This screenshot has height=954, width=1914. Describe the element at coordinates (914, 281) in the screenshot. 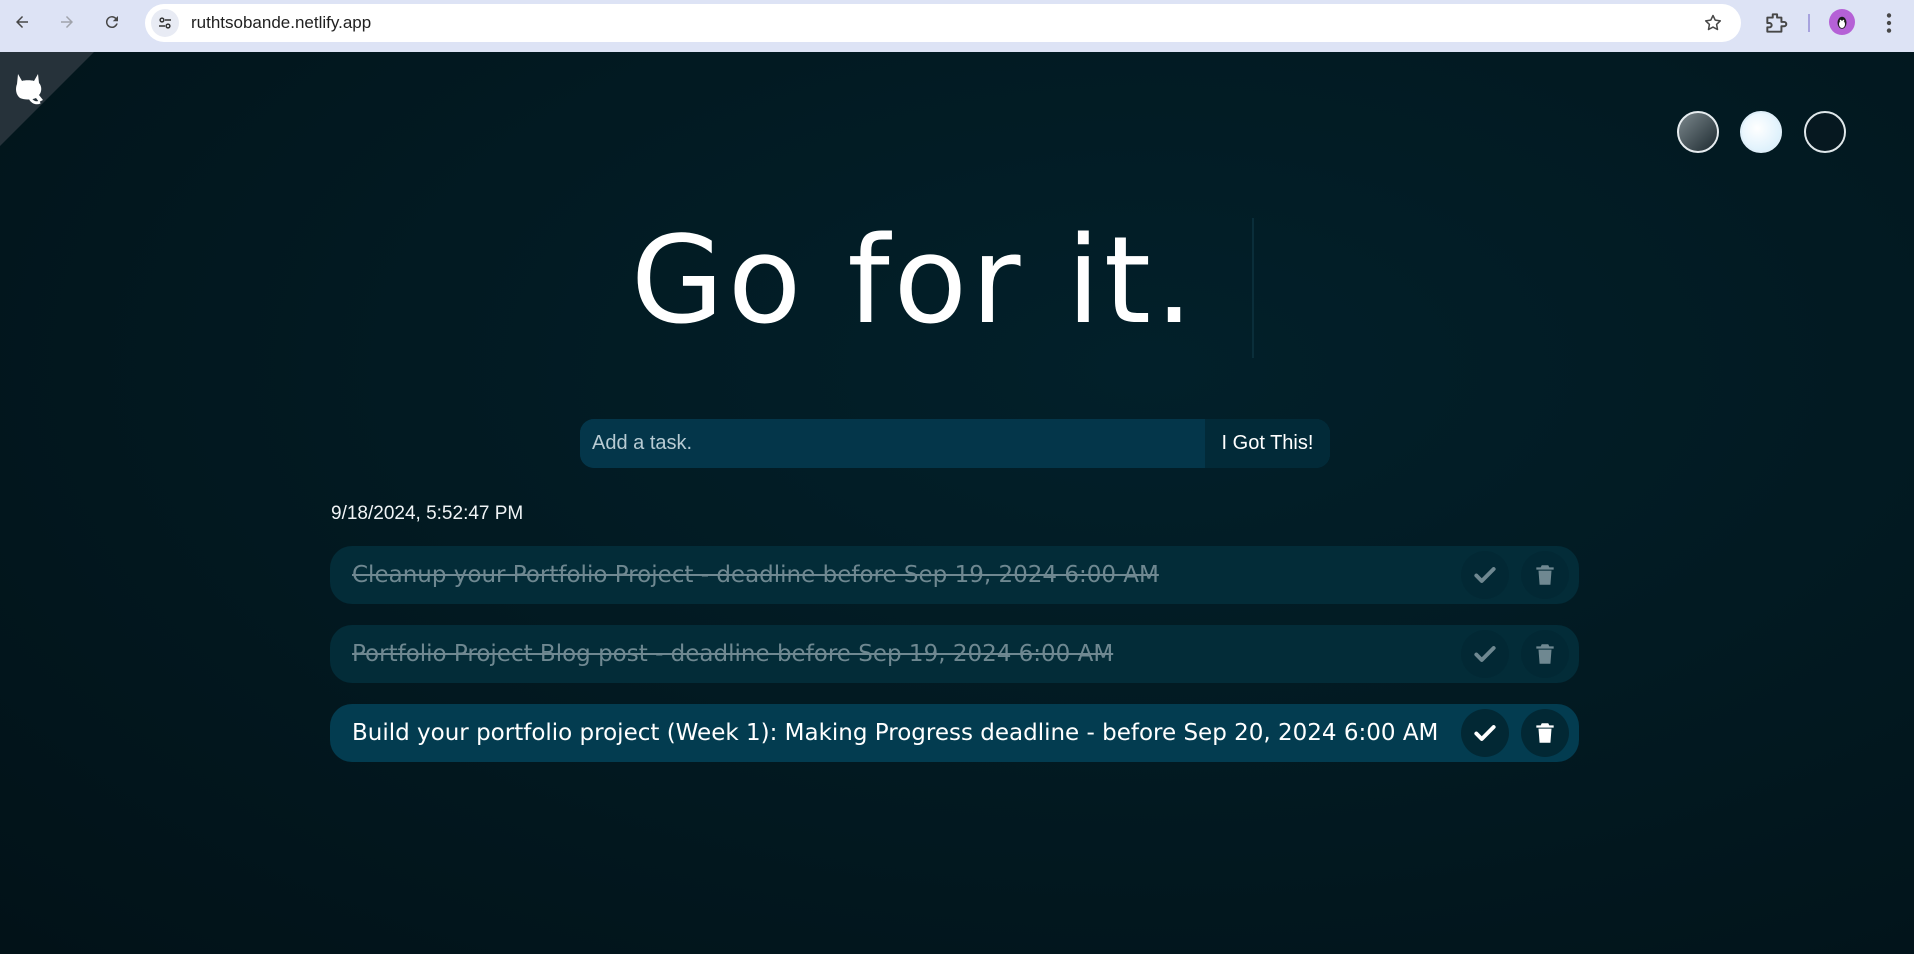

I see `page-title: Go for it.` at that location.